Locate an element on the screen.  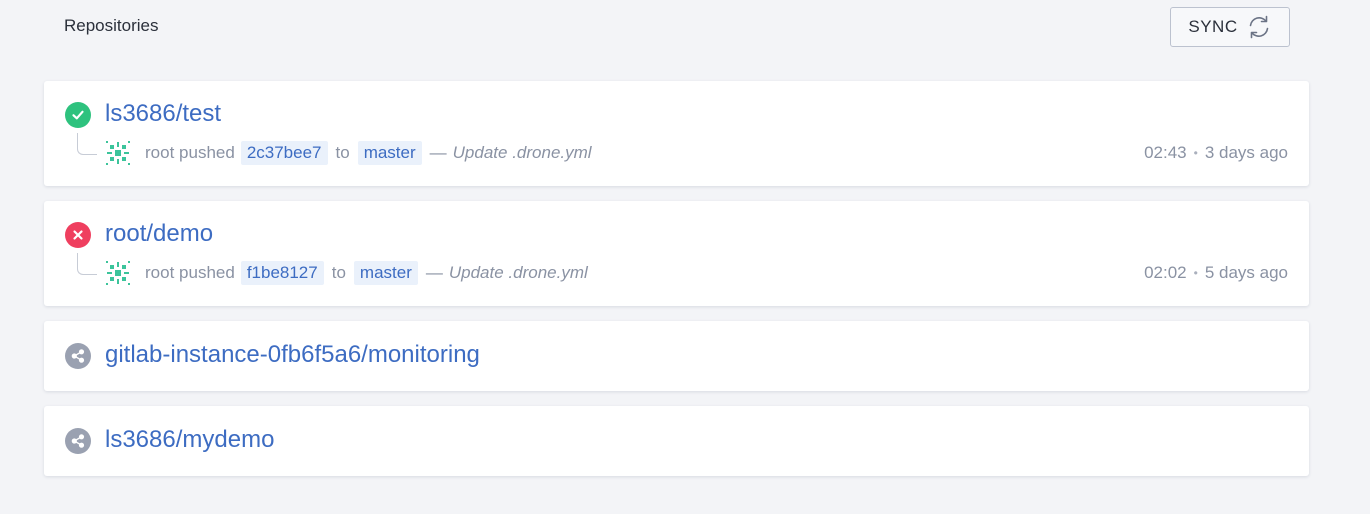
repo-link: root/demo is located at coordinates (159, 234).